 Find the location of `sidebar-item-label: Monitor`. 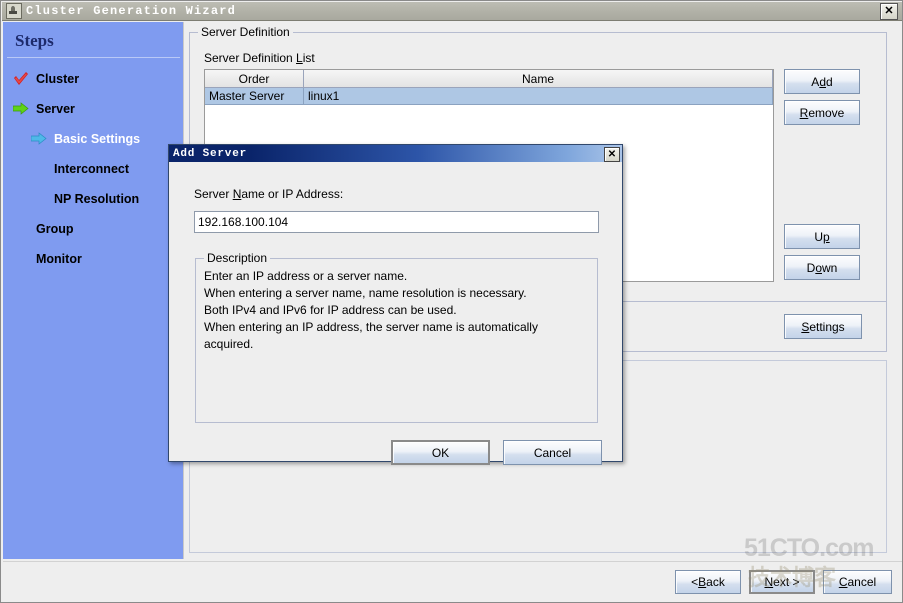

sidebar-item-label: Monitor is located at coordinates (59, 259).